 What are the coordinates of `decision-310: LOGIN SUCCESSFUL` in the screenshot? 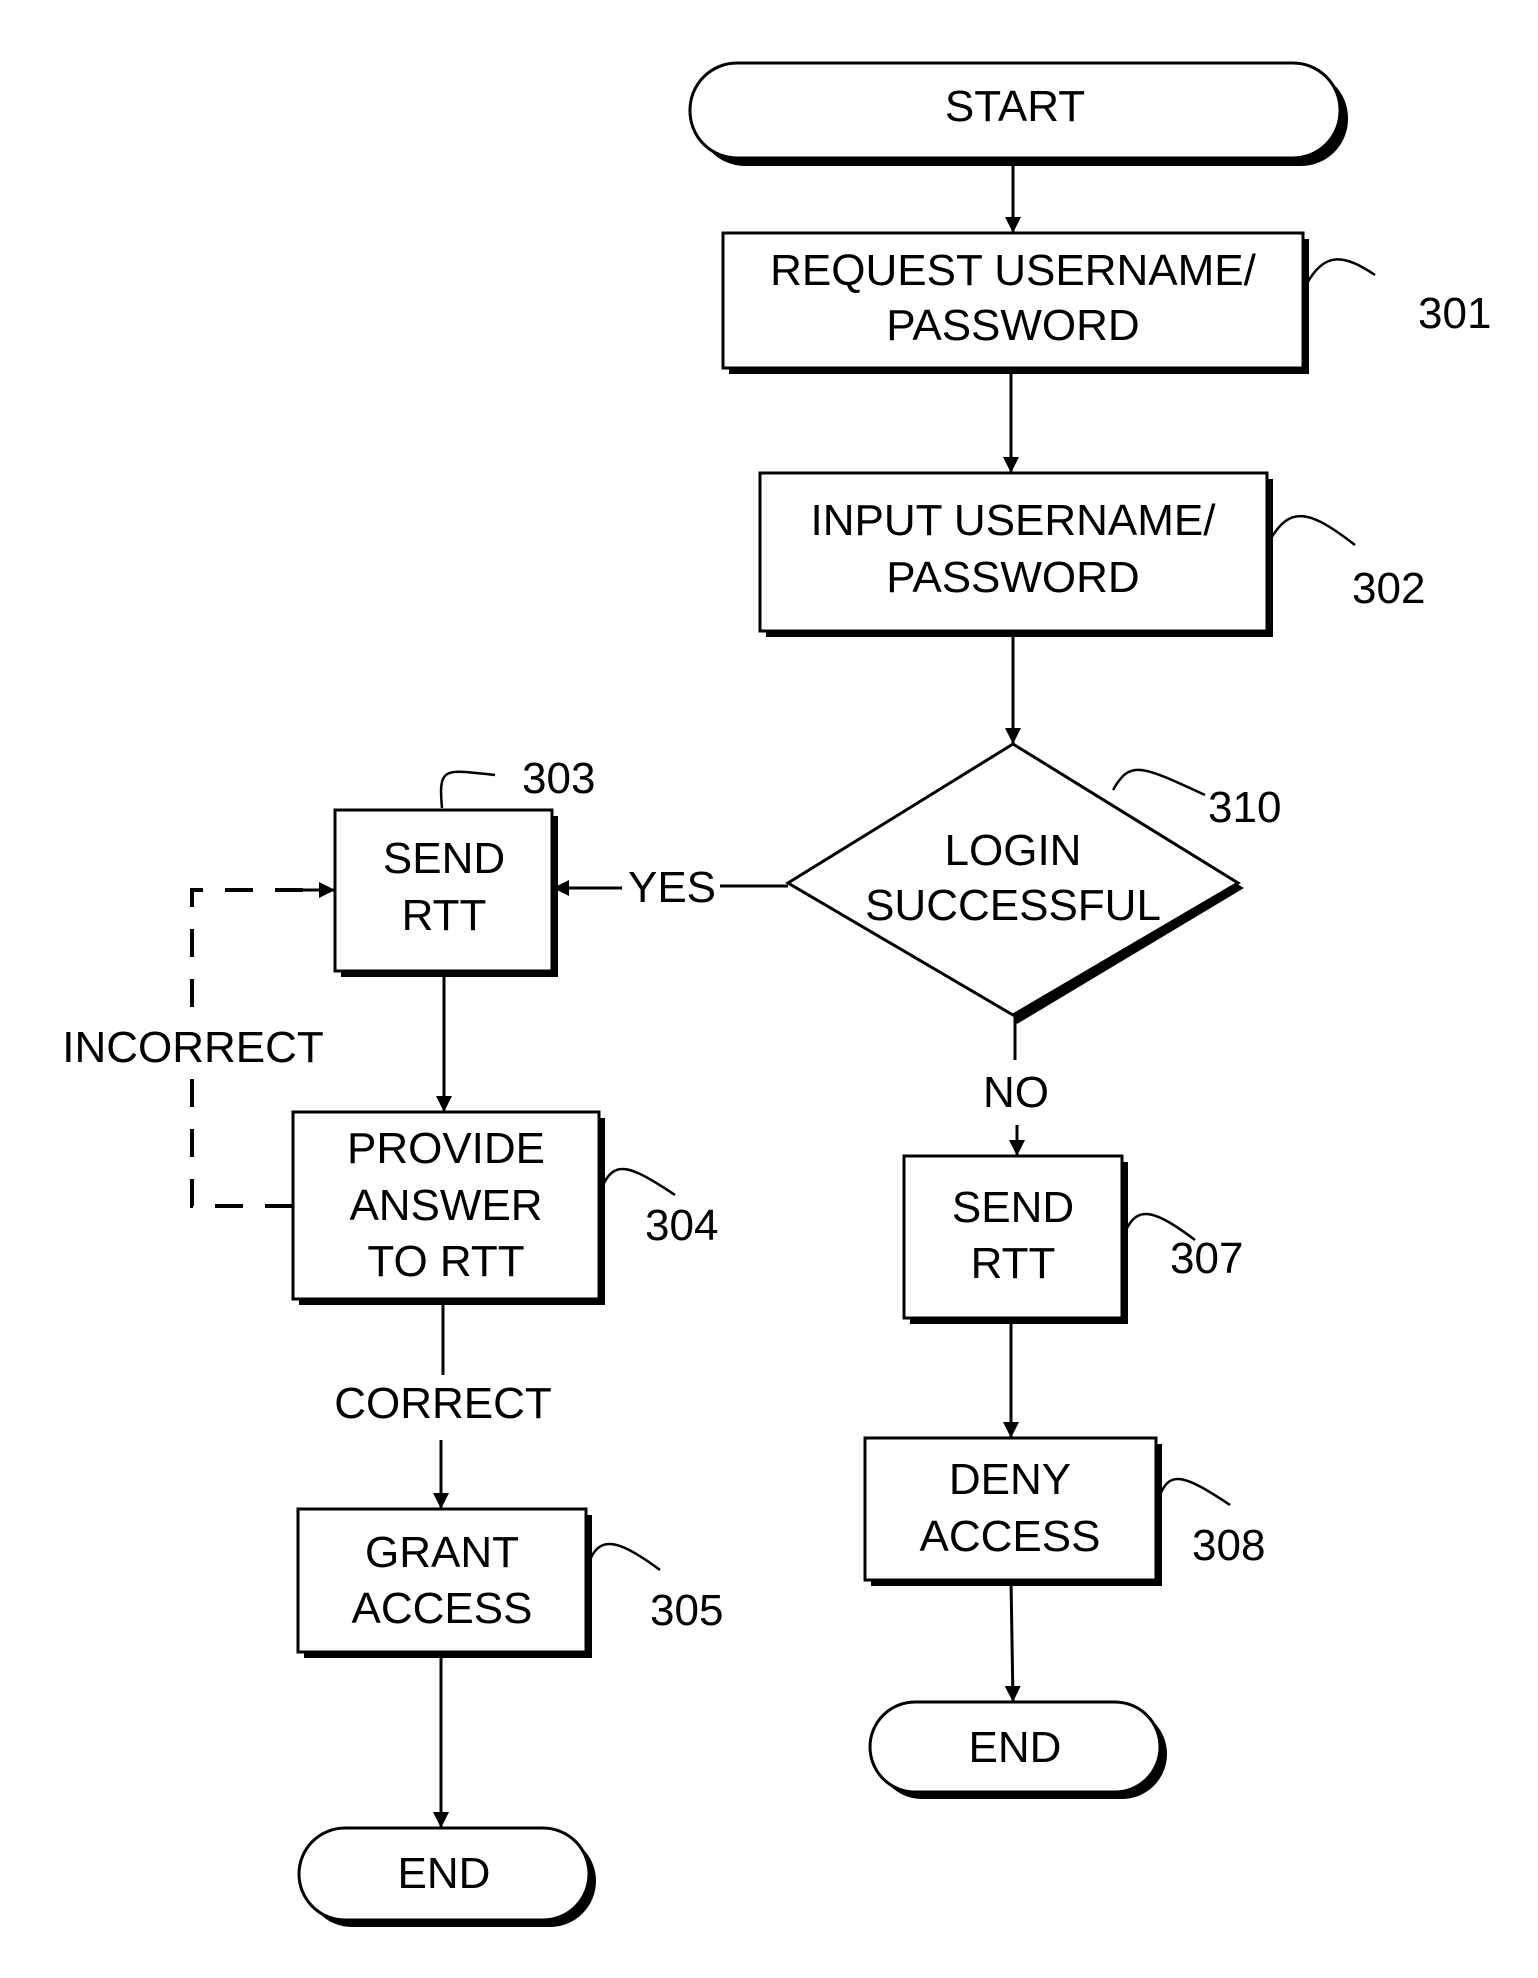 It's located at (1014, 883).